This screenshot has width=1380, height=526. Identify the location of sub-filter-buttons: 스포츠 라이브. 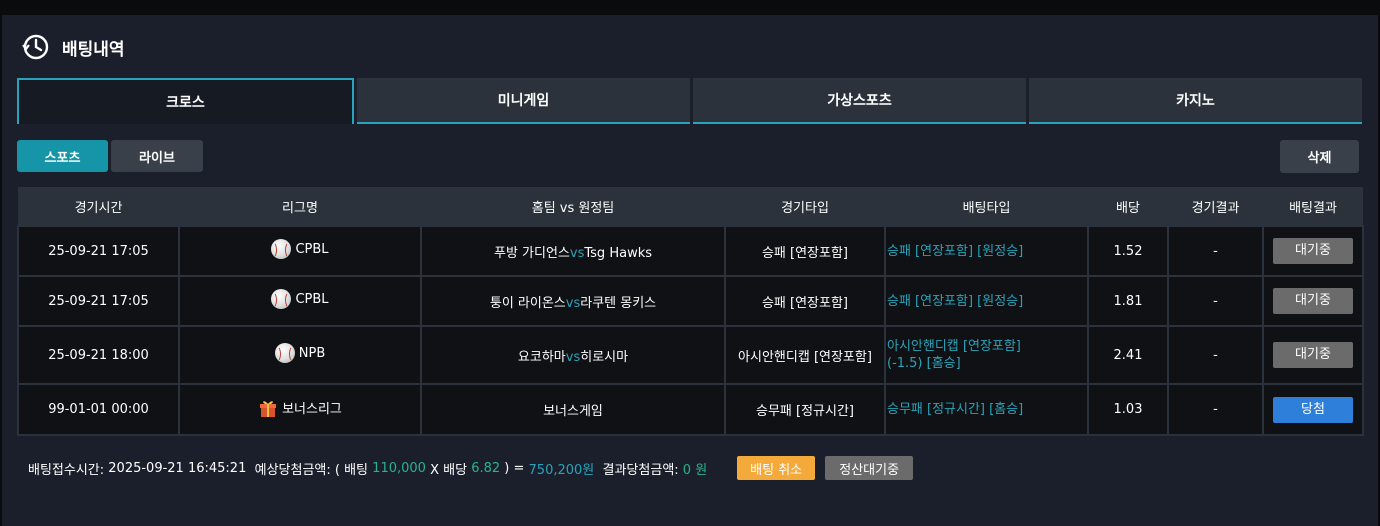
(111, 156).